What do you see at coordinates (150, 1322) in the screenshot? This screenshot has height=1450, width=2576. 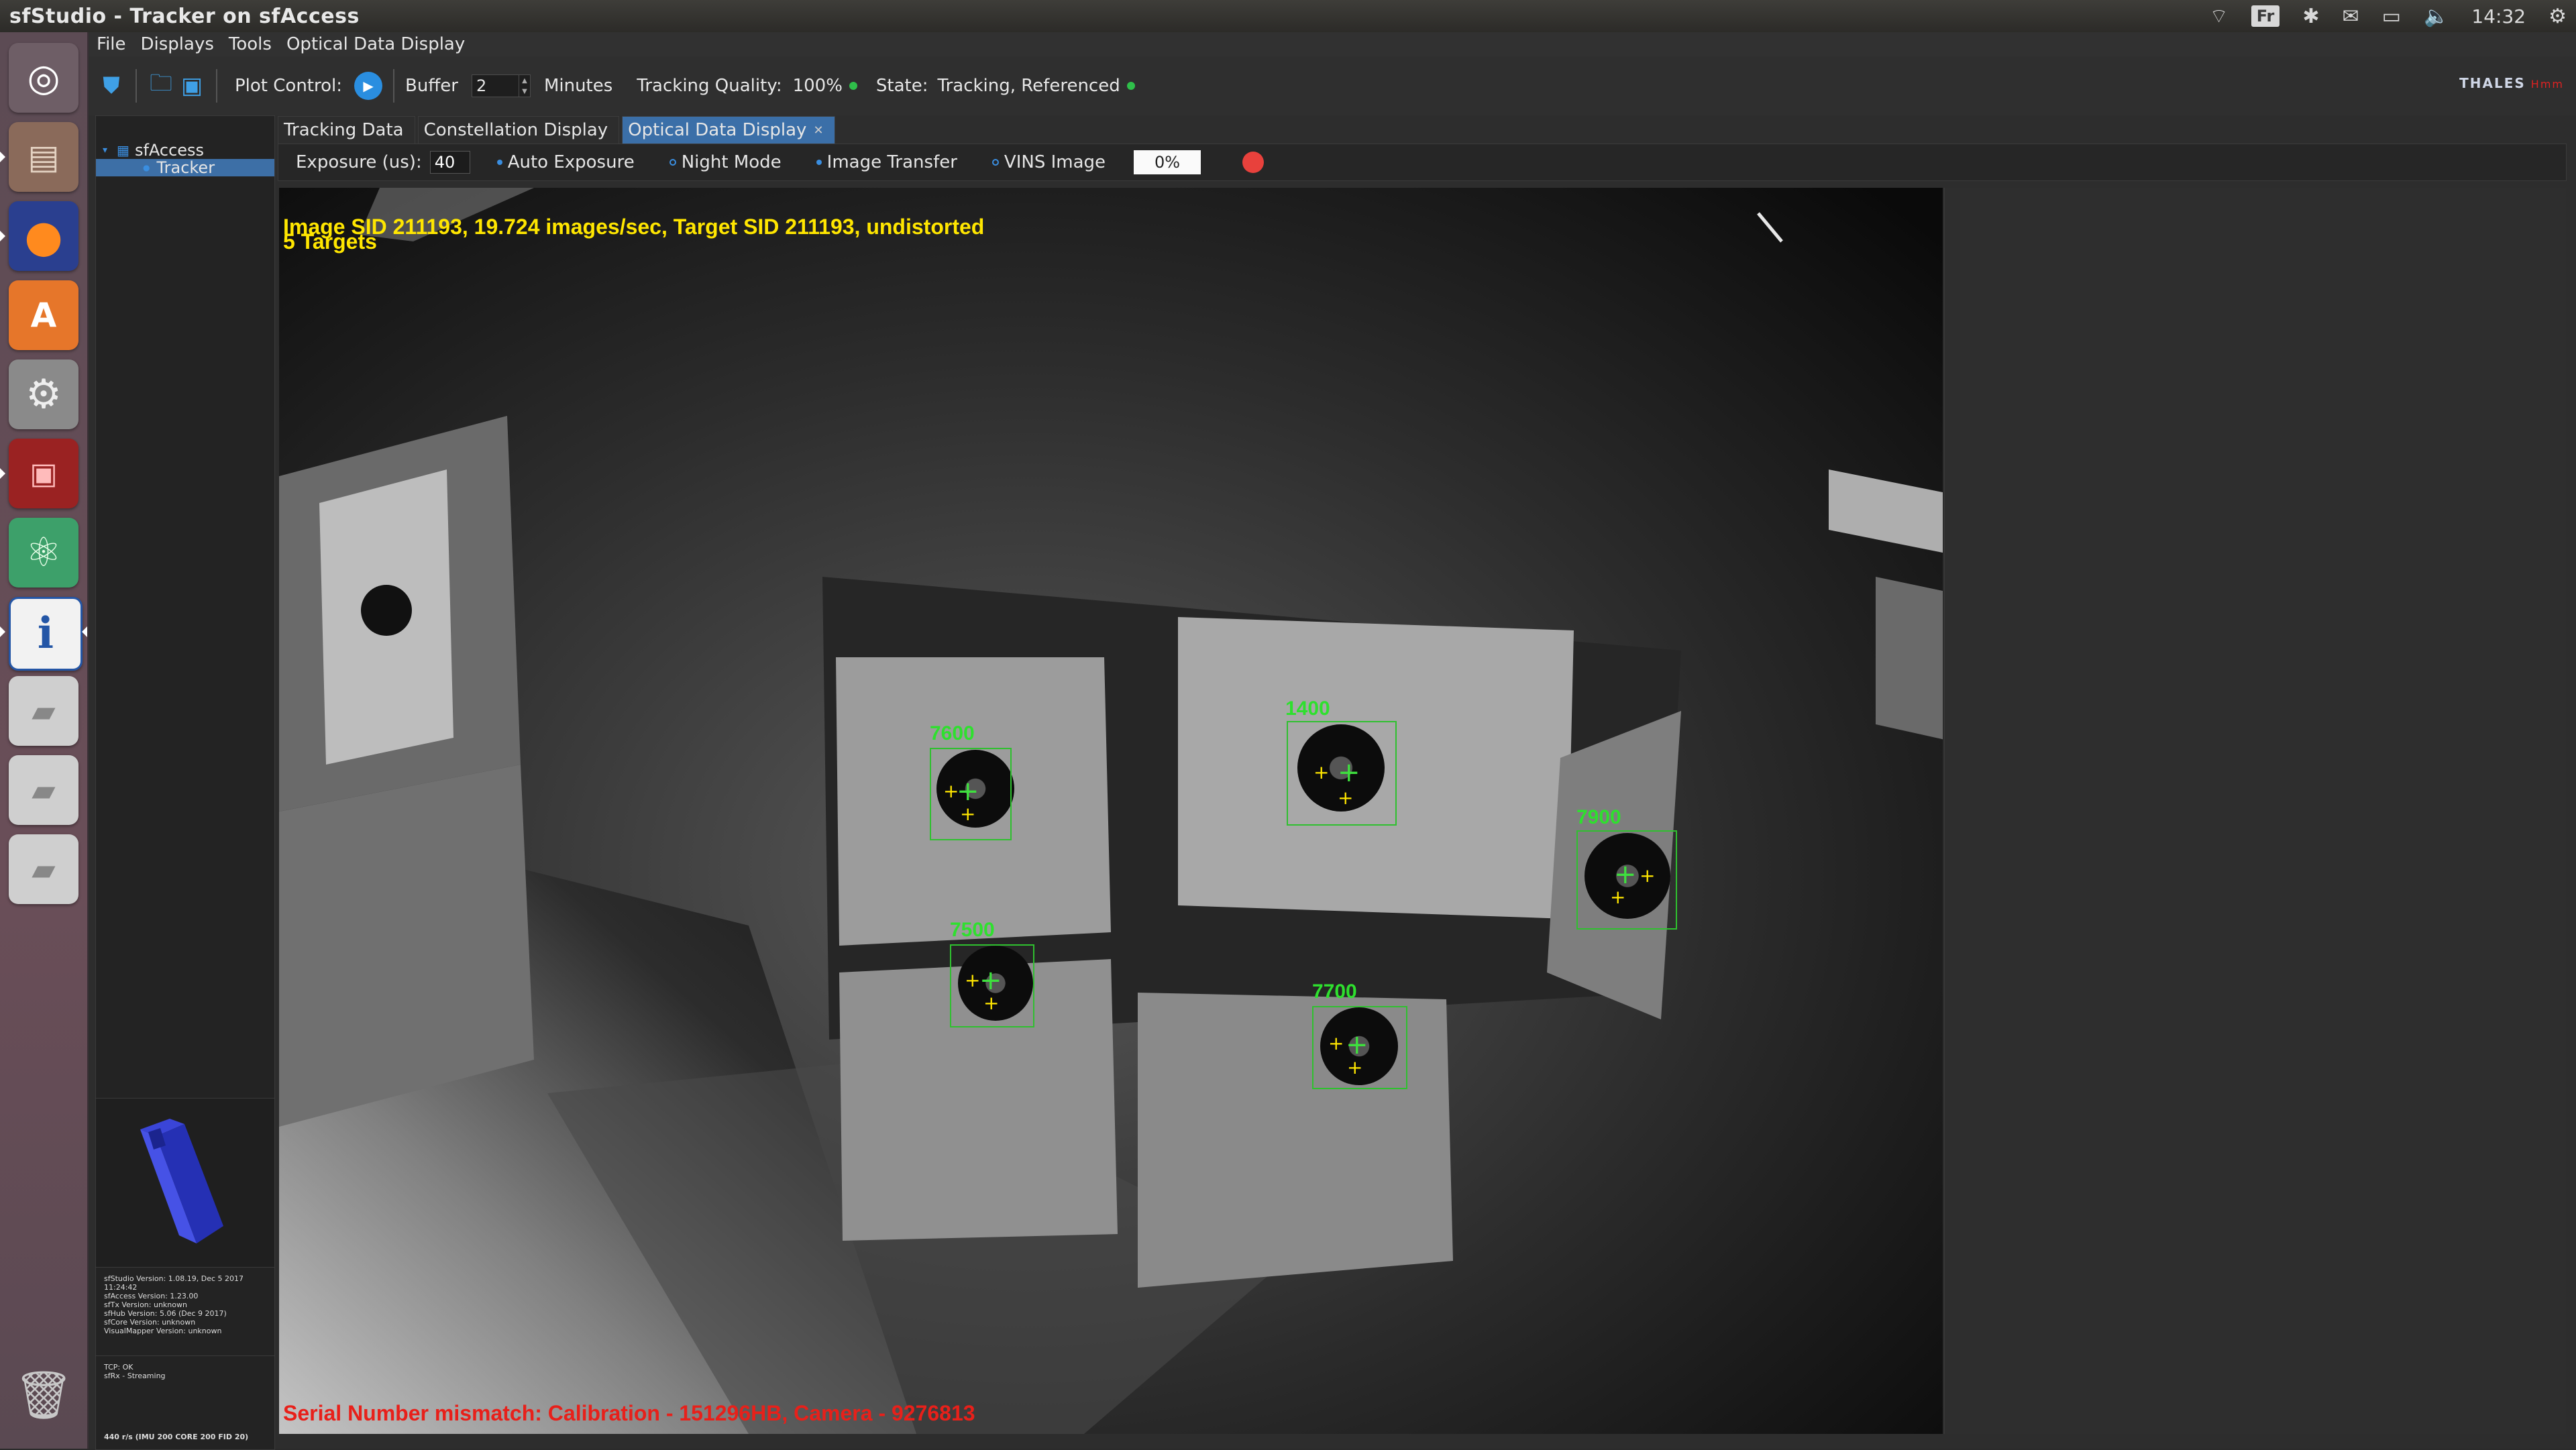 I see `version-line: sfCore Version: unknown` at bounding box center [150, 1322].